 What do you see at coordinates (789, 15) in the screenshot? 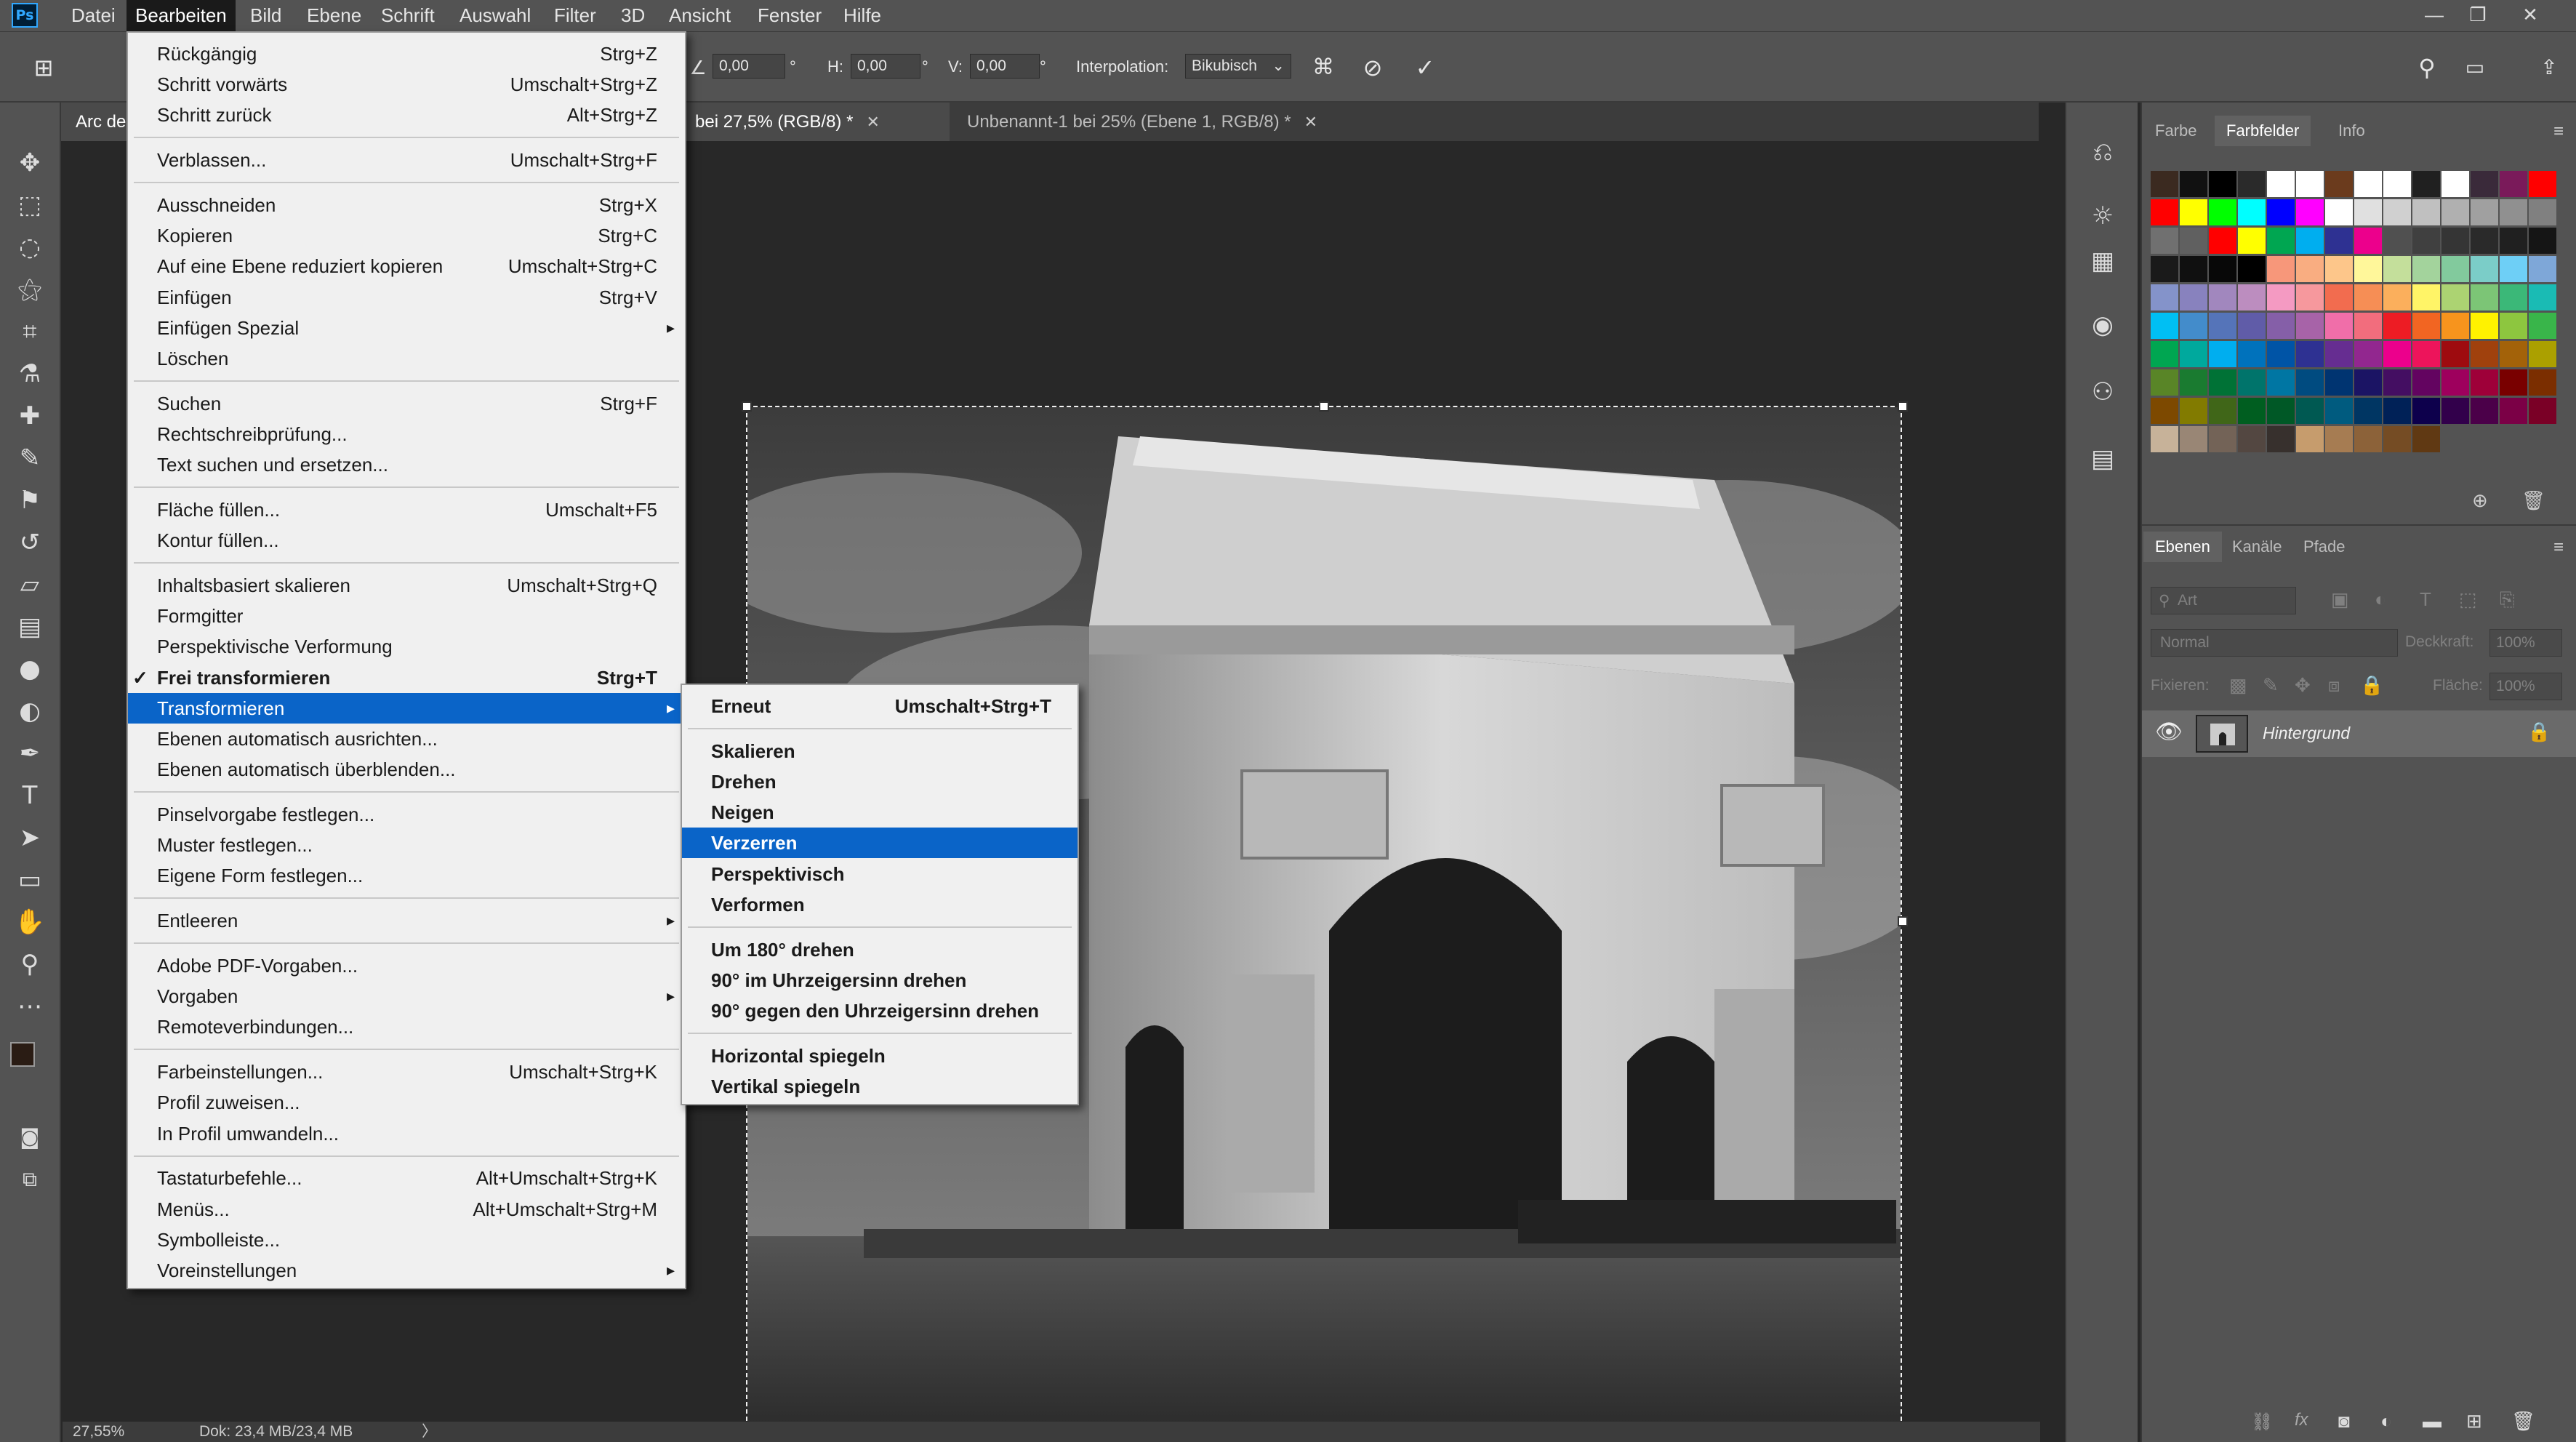
I see `menu-fenster: Fenster` at bounding box center [789, 15].